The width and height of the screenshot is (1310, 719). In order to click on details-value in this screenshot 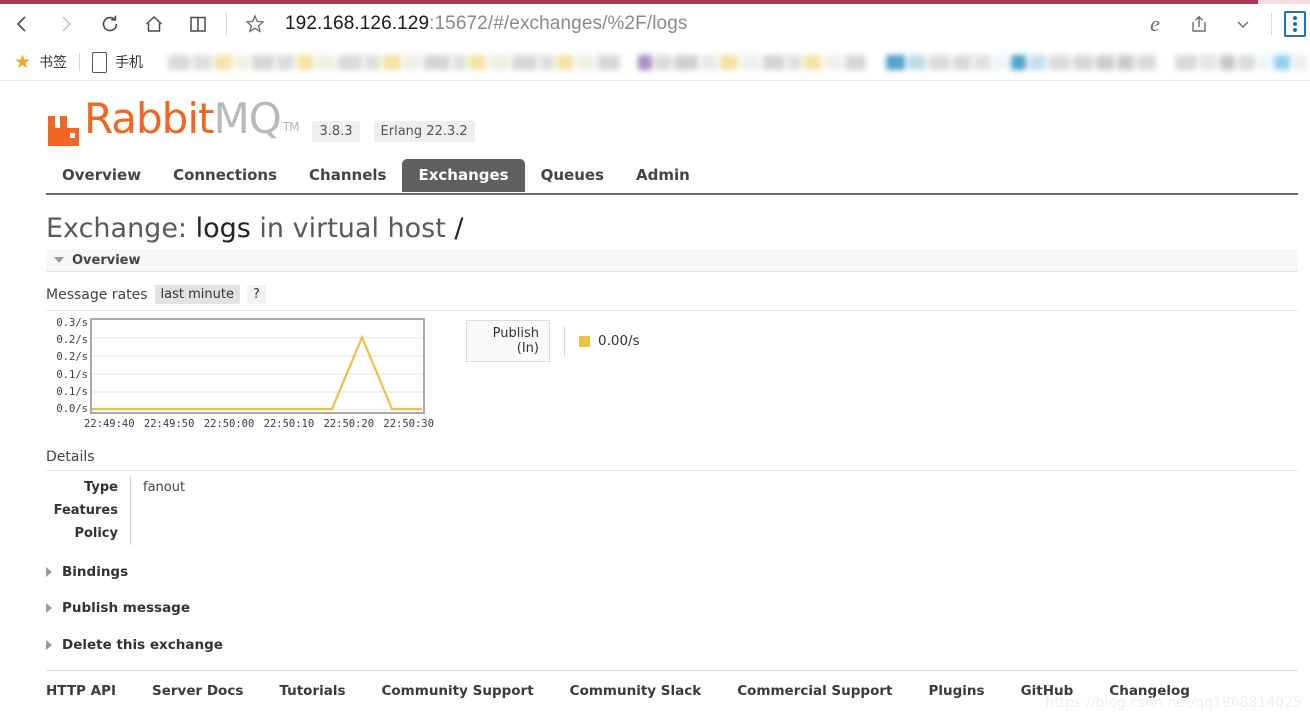, I will do `click(220, 533)`.